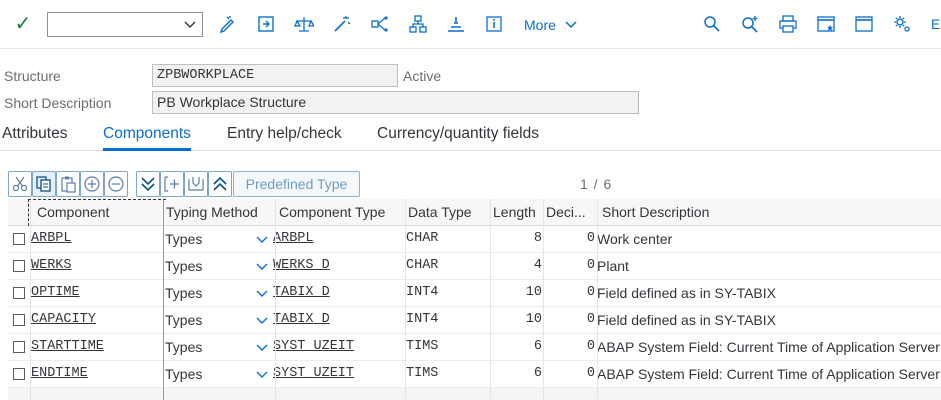 This screenshot has width=941, height=400. What do you see at coordinates (448, 212) in the screenshot?
I see `column-header-data-type: Data Type` at bounding box center [448, 212].